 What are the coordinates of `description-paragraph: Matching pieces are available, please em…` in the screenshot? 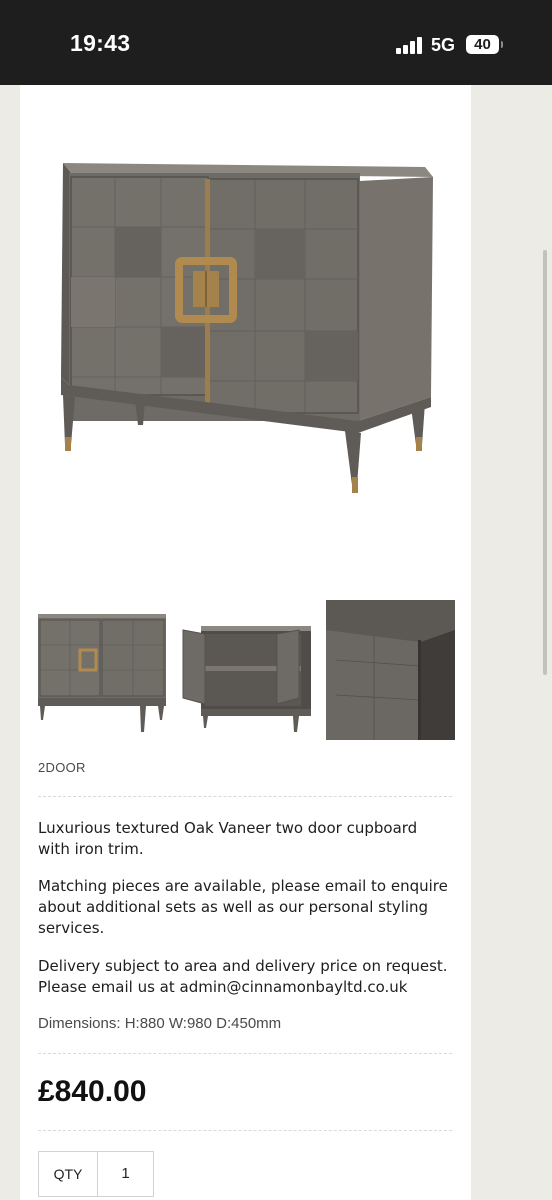 It's located at (243, 907).